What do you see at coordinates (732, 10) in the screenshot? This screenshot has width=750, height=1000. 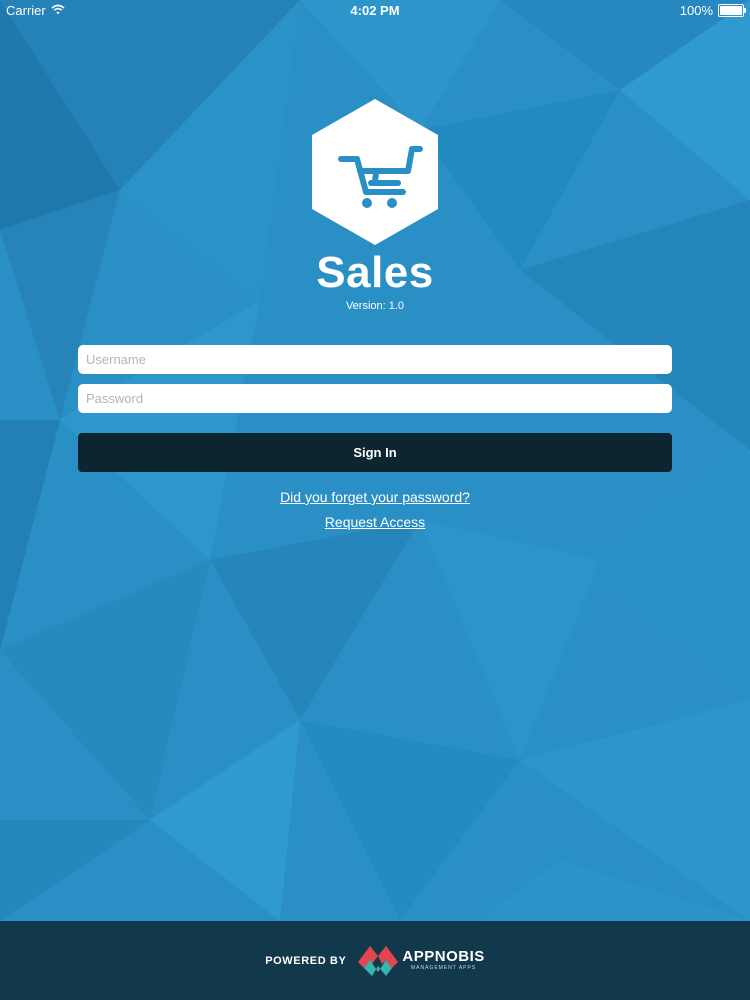 I see `battery-icon` at bounding box center [732, 10].